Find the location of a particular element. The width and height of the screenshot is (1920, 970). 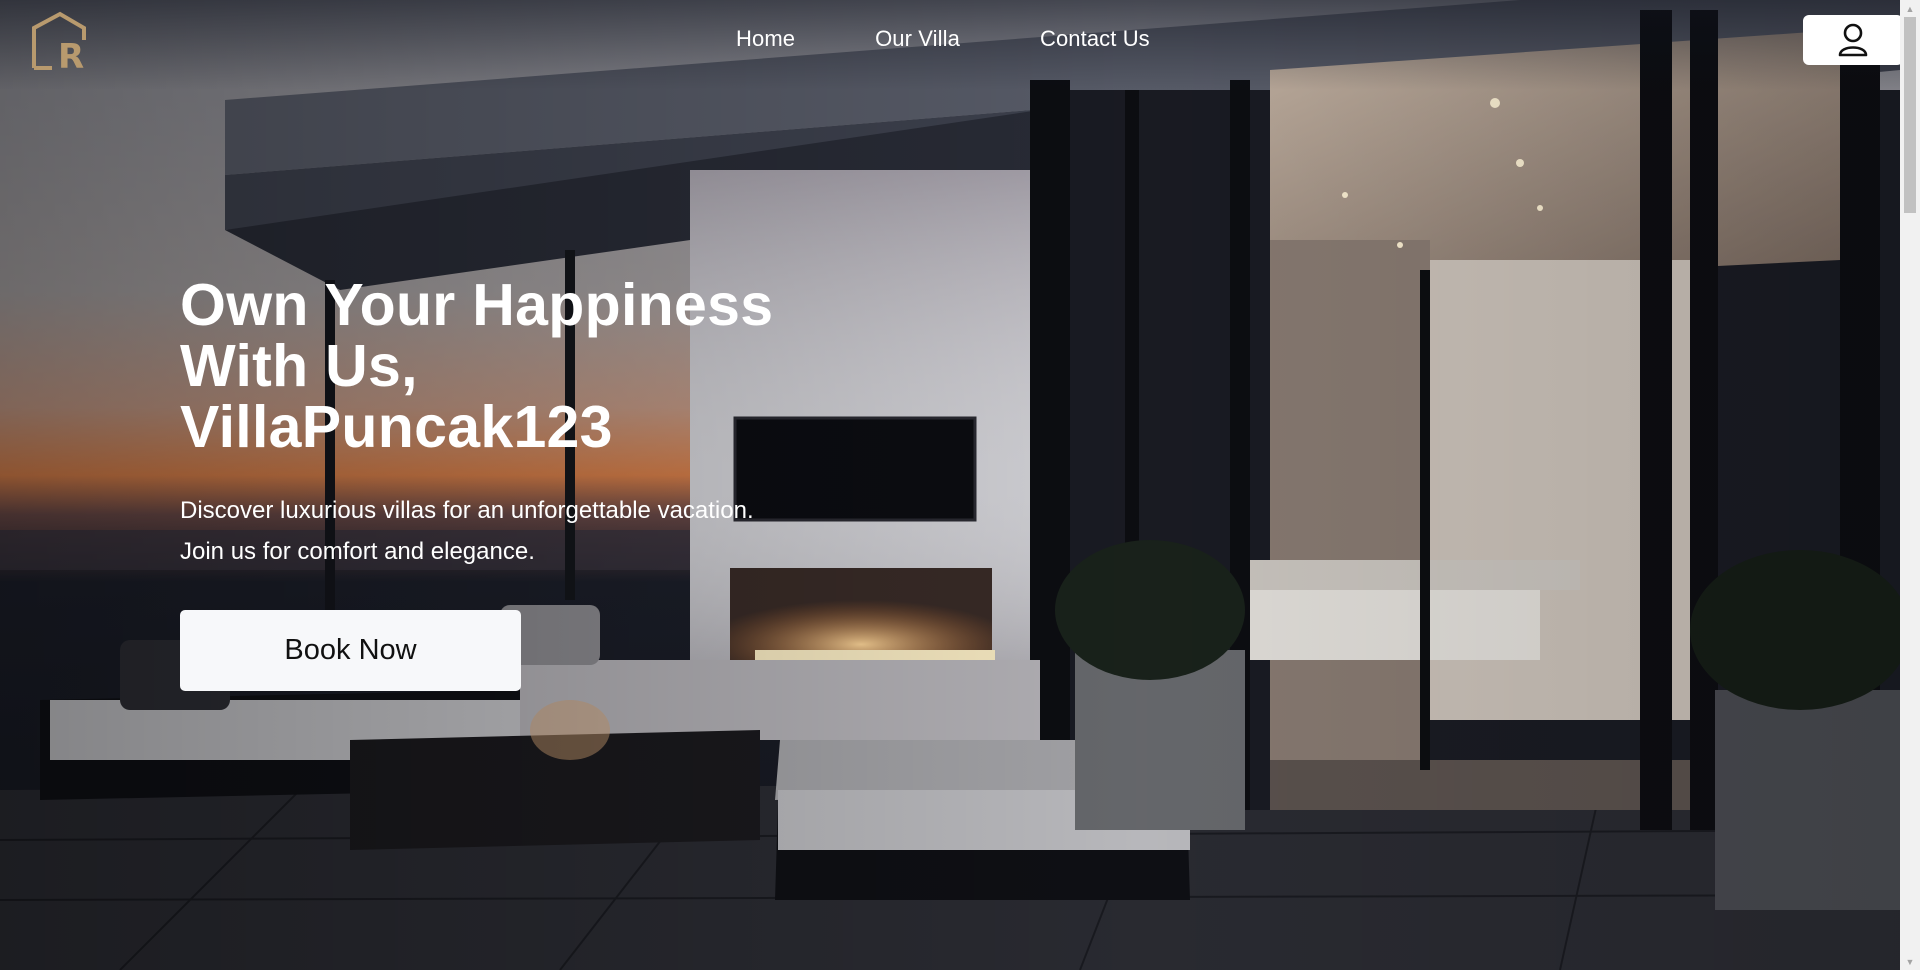

vertical-scrollbar: ▲ ▼ is located at coordinates (1910, 485).